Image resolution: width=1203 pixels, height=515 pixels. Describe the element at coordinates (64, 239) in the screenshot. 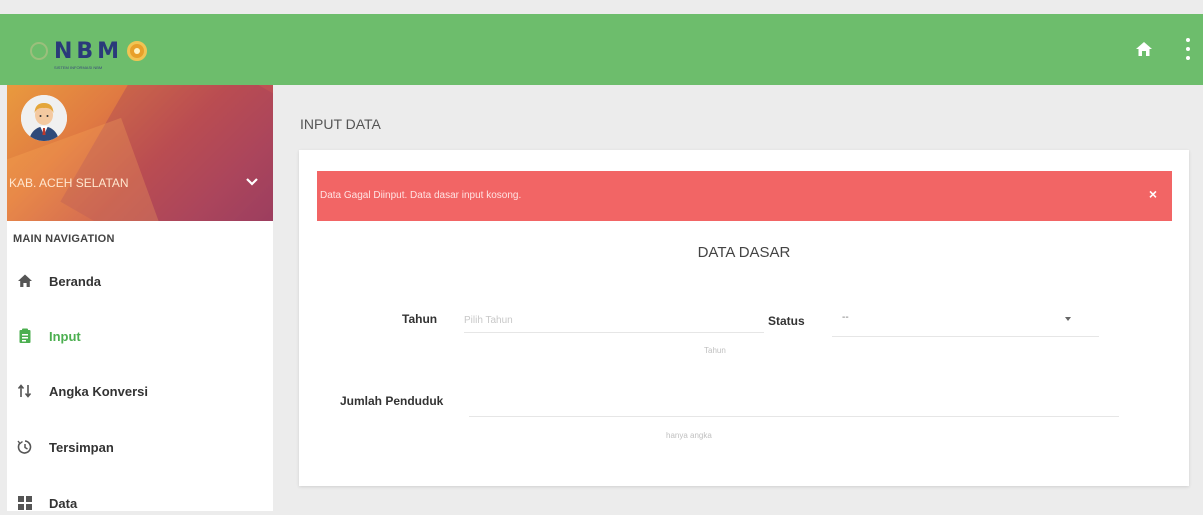

I see `nav-header: MAIN NAVIGATION` at that location.